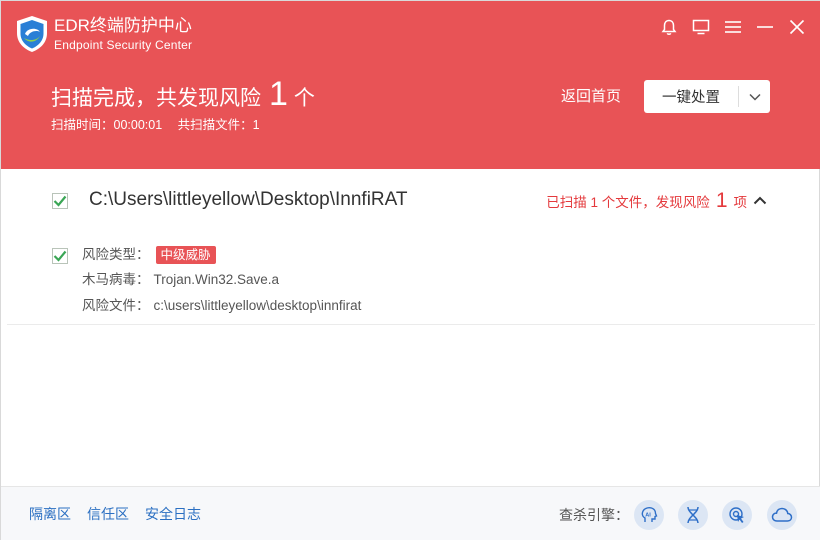 The height and width of the screenshot is (540, 820). Describe the element at coordinates (628, 202) in the screenshot. I see `scan-summary-prefix: 已扫描 1 个文件，发现风险` at that location.